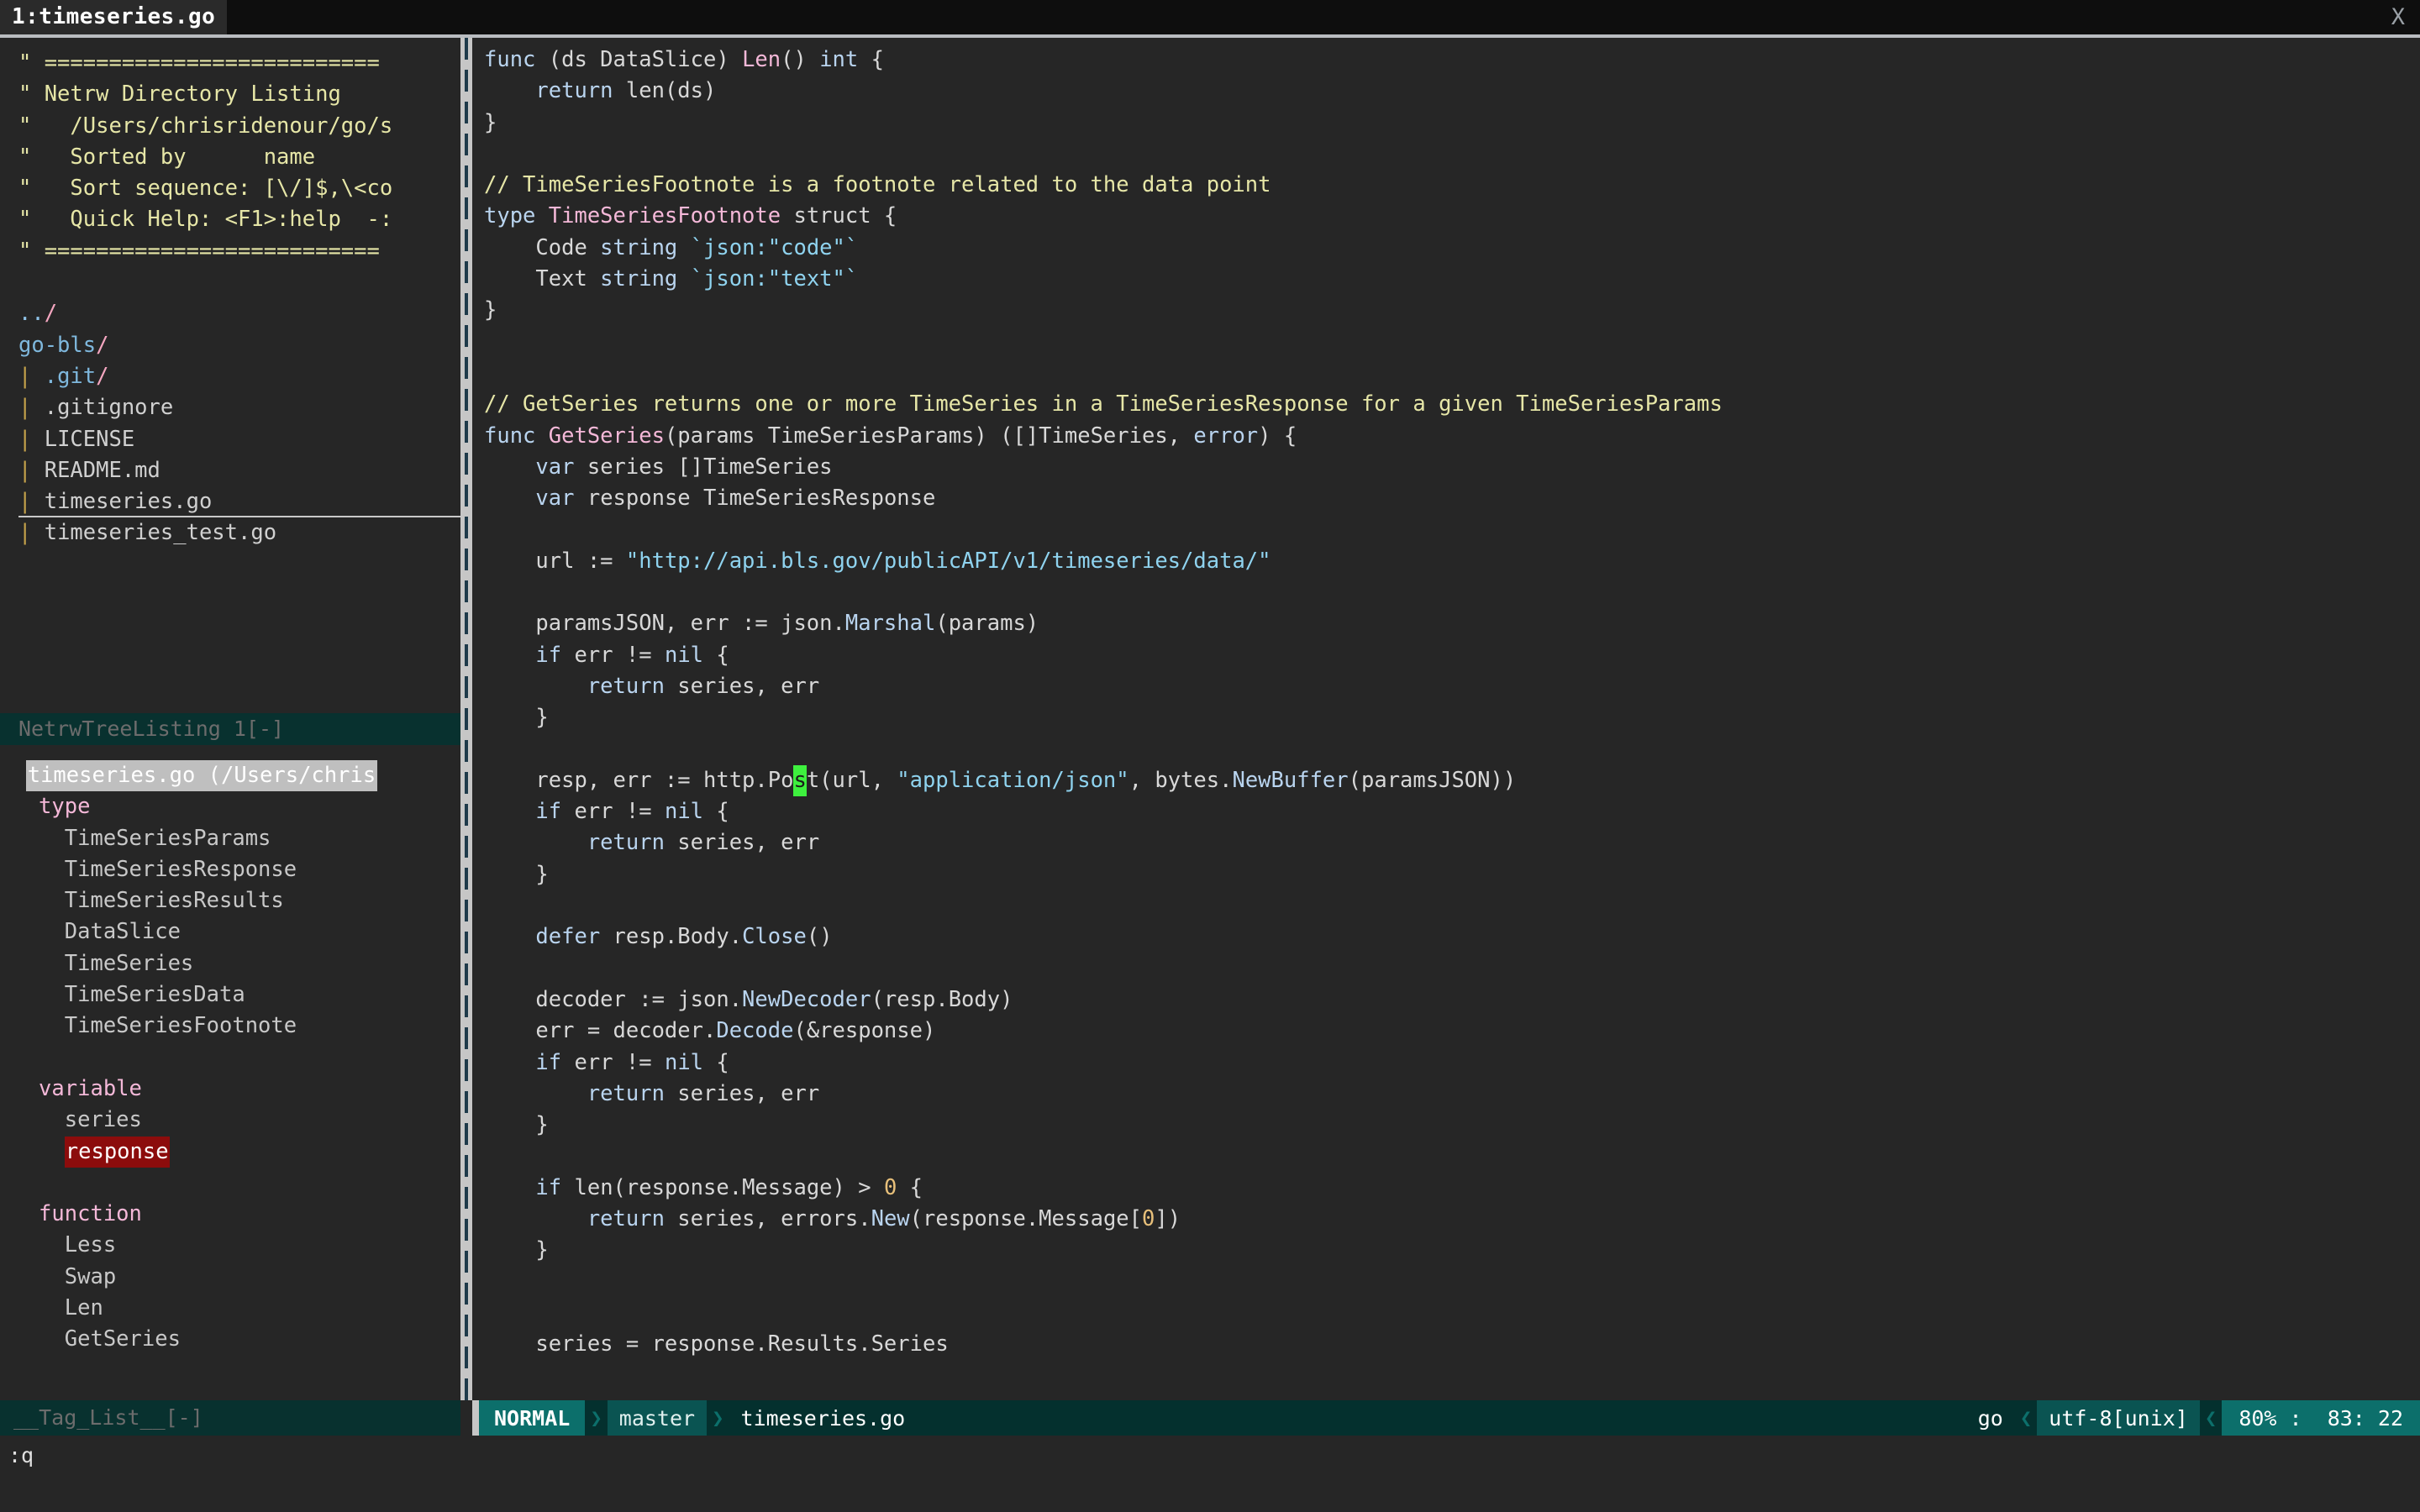 The width and height of the screenshot is (2420, 1512). Describe the element at coordinates (230, 1339) in the screenshot. I see `taglist-tag-item: GetSeries` at that location.